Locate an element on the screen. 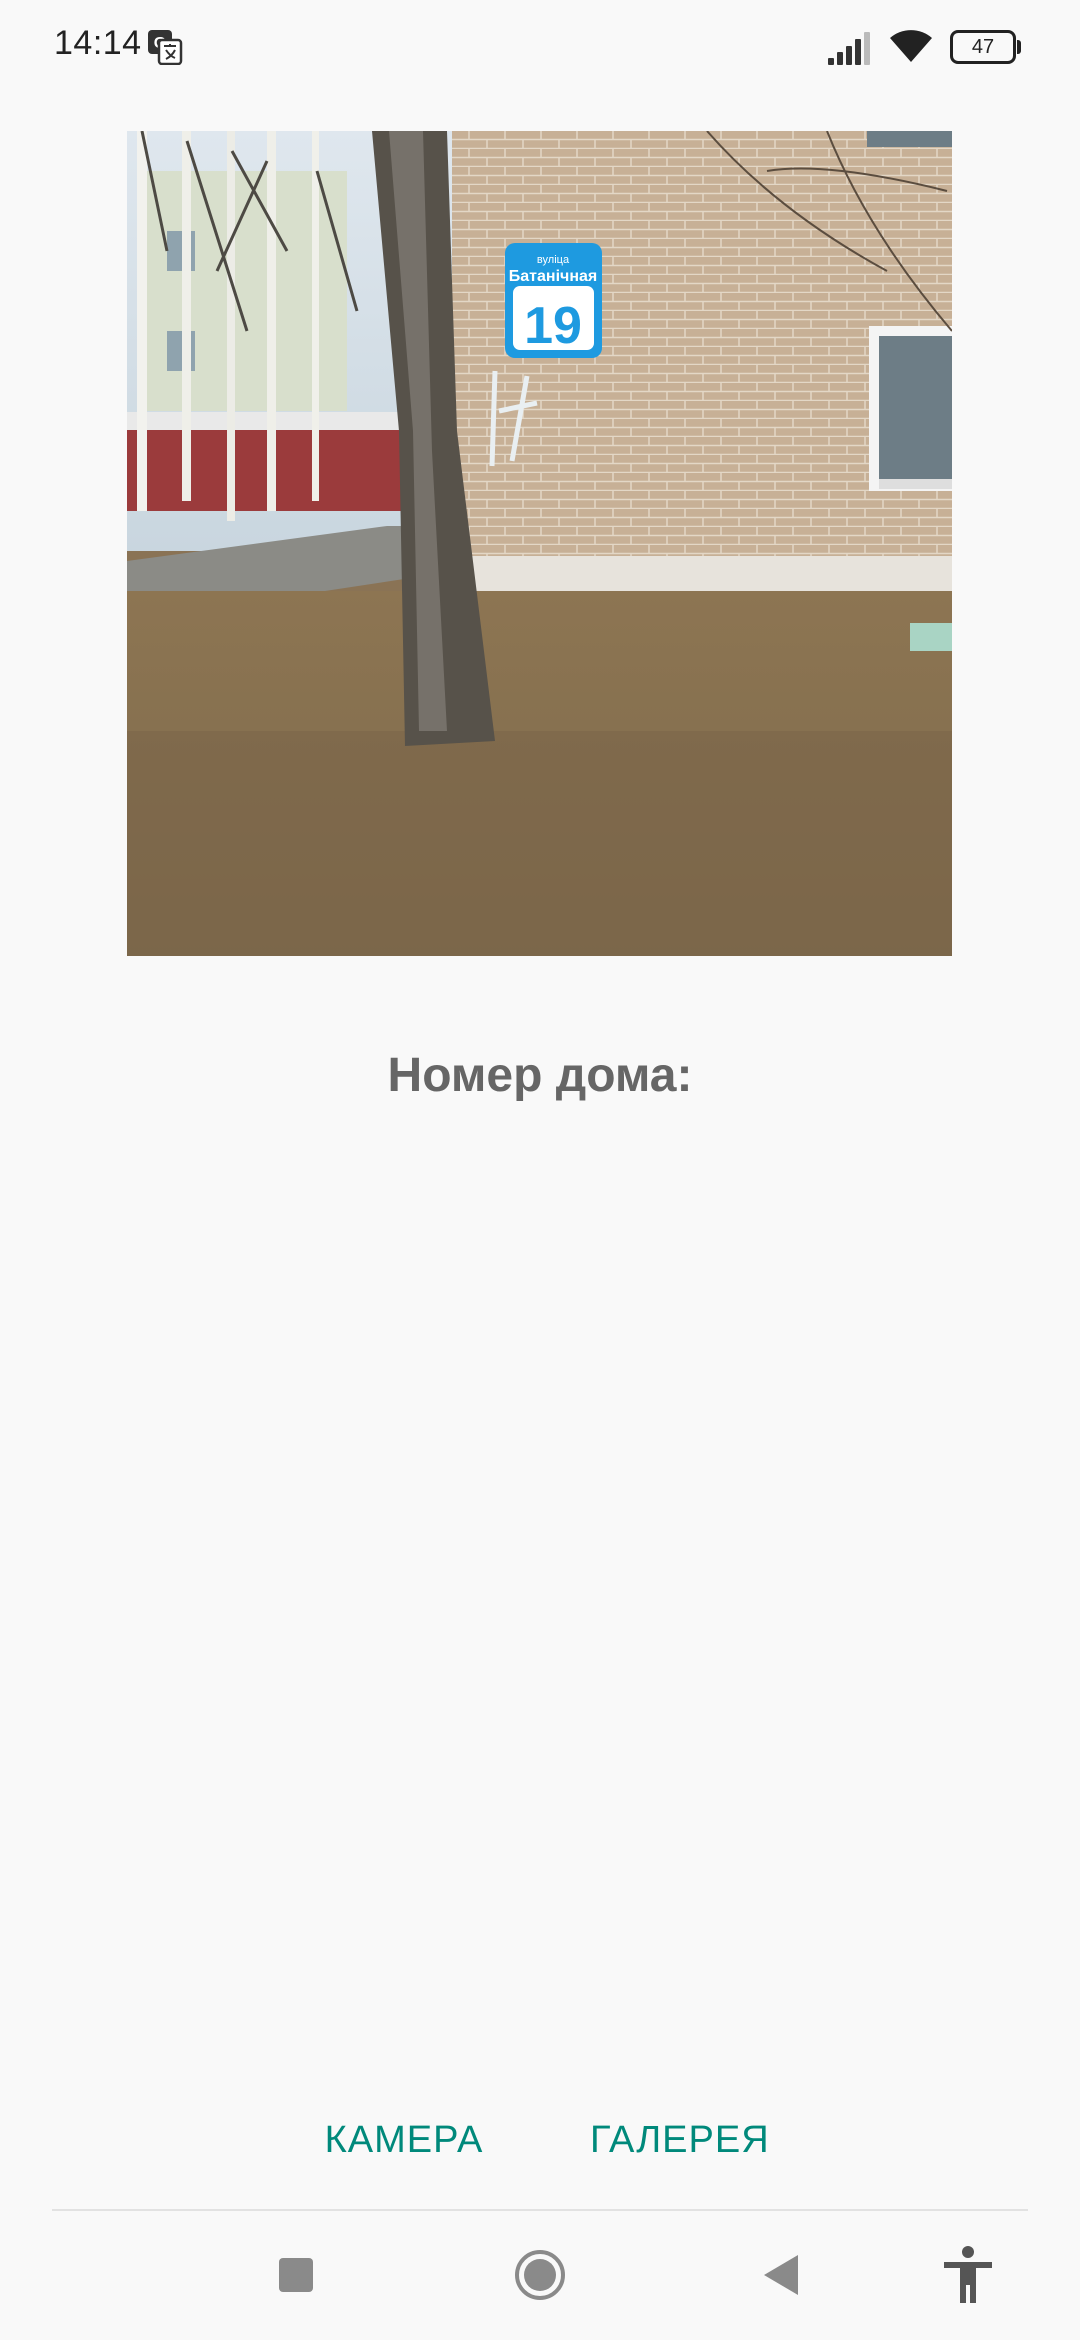 The width and height of the screenshot is (1080, 2340). sign-street-name: Батанічная is located at coordinates (553, 276).